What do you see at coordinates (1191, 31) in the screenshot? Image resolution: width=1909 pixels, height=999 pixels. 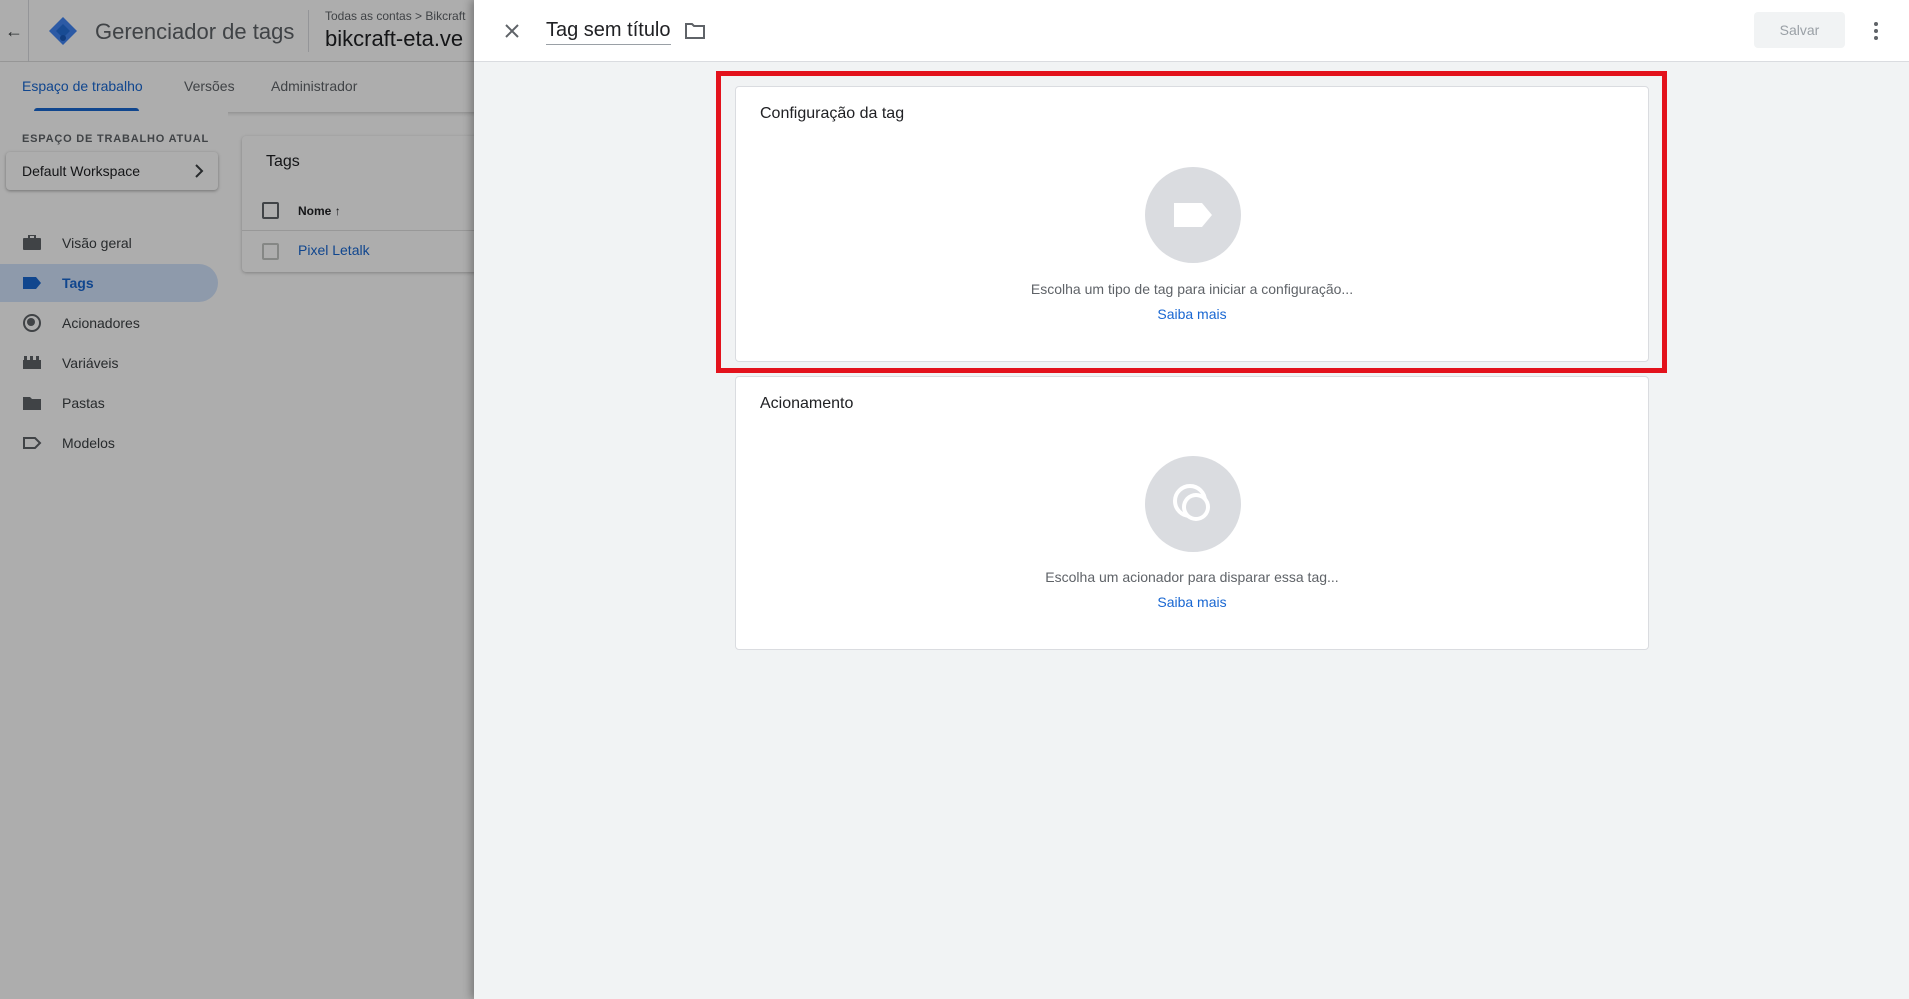 I see `sheet-header: Tag sem título Salvar` at bounding box center [1191, 31].